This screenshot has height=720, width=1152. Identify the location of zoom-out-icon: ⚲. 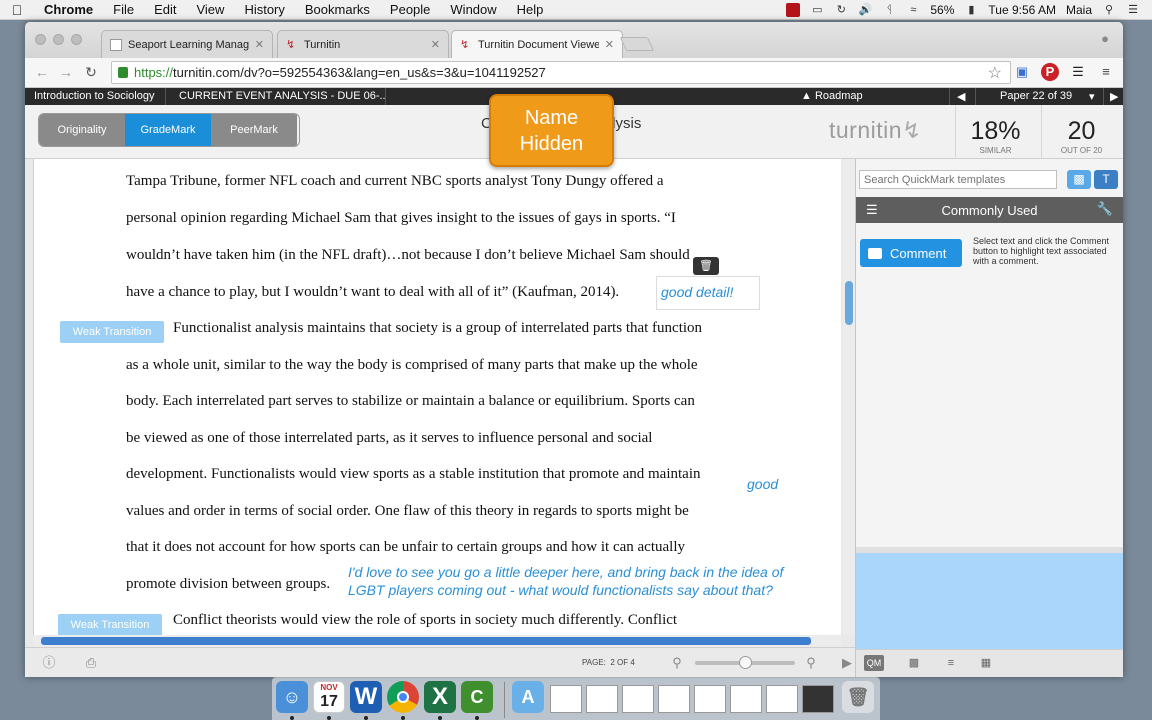
(677, 663).